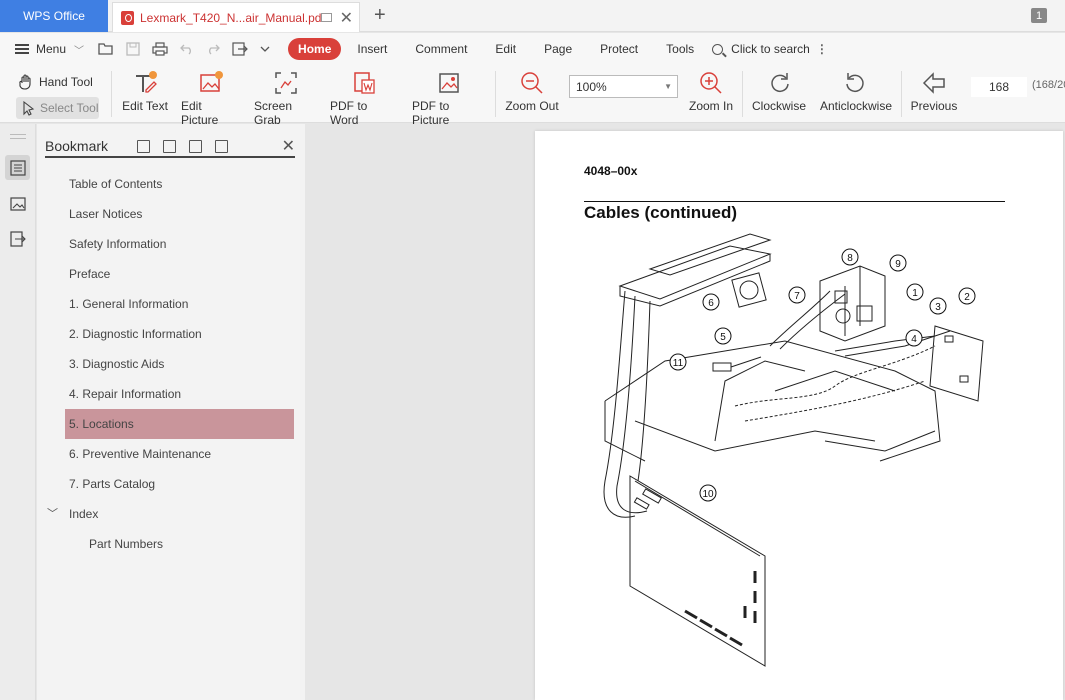 The image size is (1065, 700). What do you see at coordinates (160, 49) in the screenshot?
I see `print-icon` at bounding box center [160, 49].